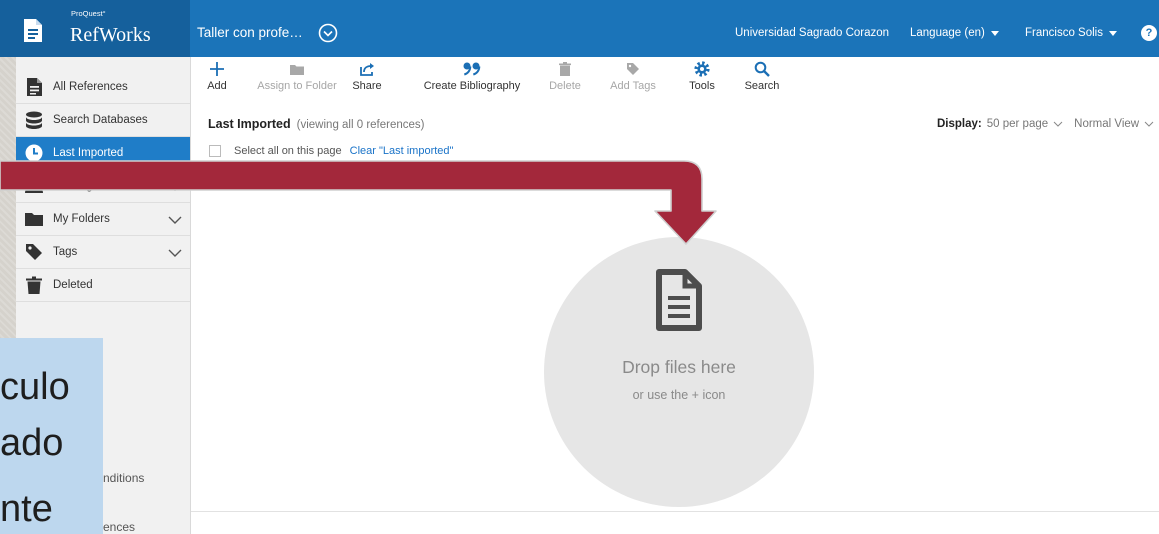  I want to click on divider, so click(675, 511).